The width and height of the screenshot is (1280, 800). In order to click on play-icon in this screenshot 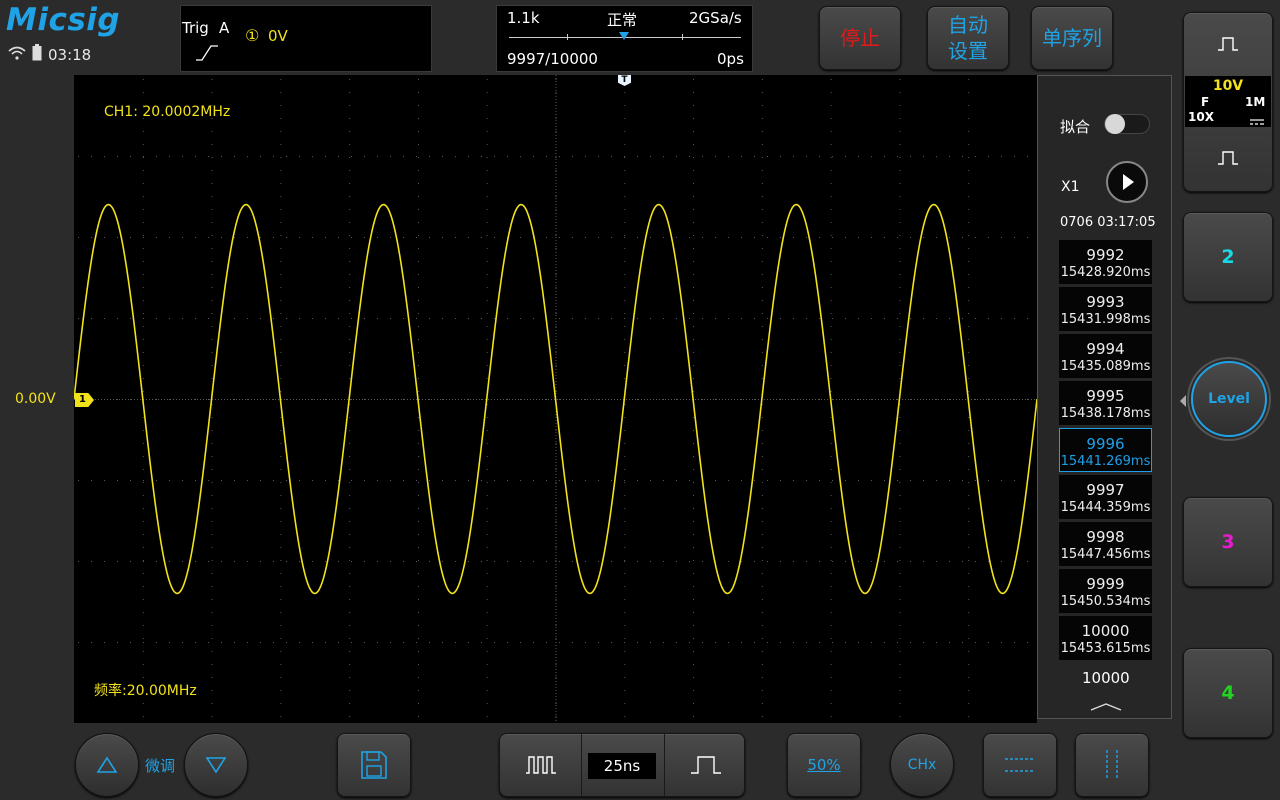, I will do `click(1128, 182)`.